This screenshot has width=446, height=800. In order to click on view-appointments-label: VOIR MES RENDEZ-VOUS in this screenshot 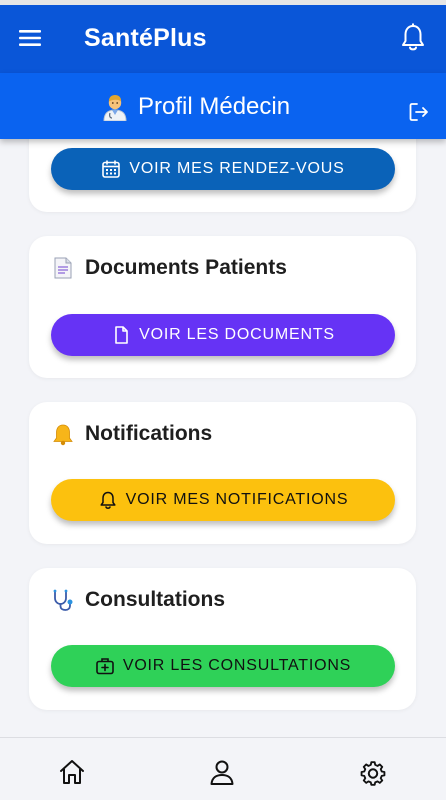, I will do `click(237, 168)`.